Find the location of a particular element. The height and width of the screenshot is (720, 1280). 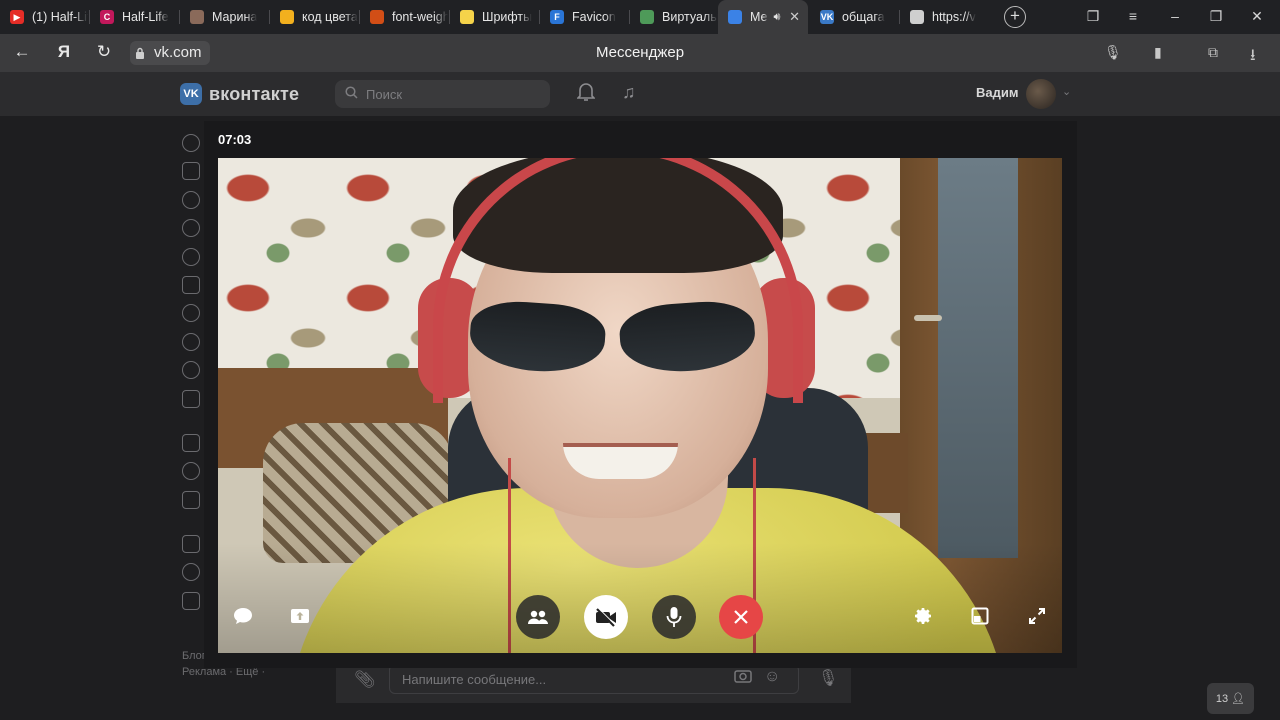

blocks-icon is located at coordinates (377, 17).